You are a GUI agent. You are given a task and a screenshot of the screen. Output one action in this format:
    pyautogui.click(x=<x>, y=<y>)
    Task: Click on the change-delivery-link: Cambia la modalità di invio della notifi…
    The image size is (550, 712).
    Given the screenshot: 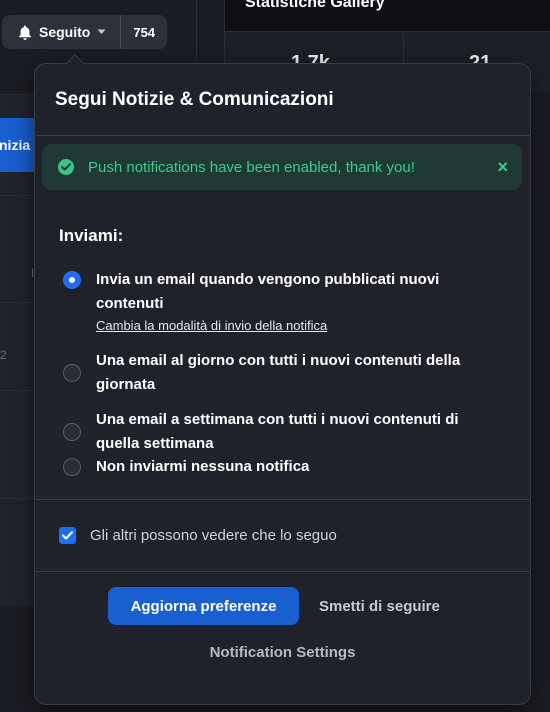 What is the action you would take?
    pyautogui.click(x=286, y=326)
    